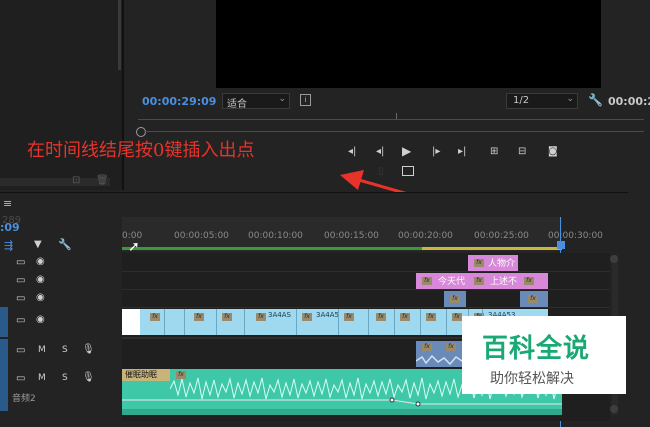  Describe the element at coordinates (305, 100) in the screenshot. I see `frame-settings-icon: i` at that location.